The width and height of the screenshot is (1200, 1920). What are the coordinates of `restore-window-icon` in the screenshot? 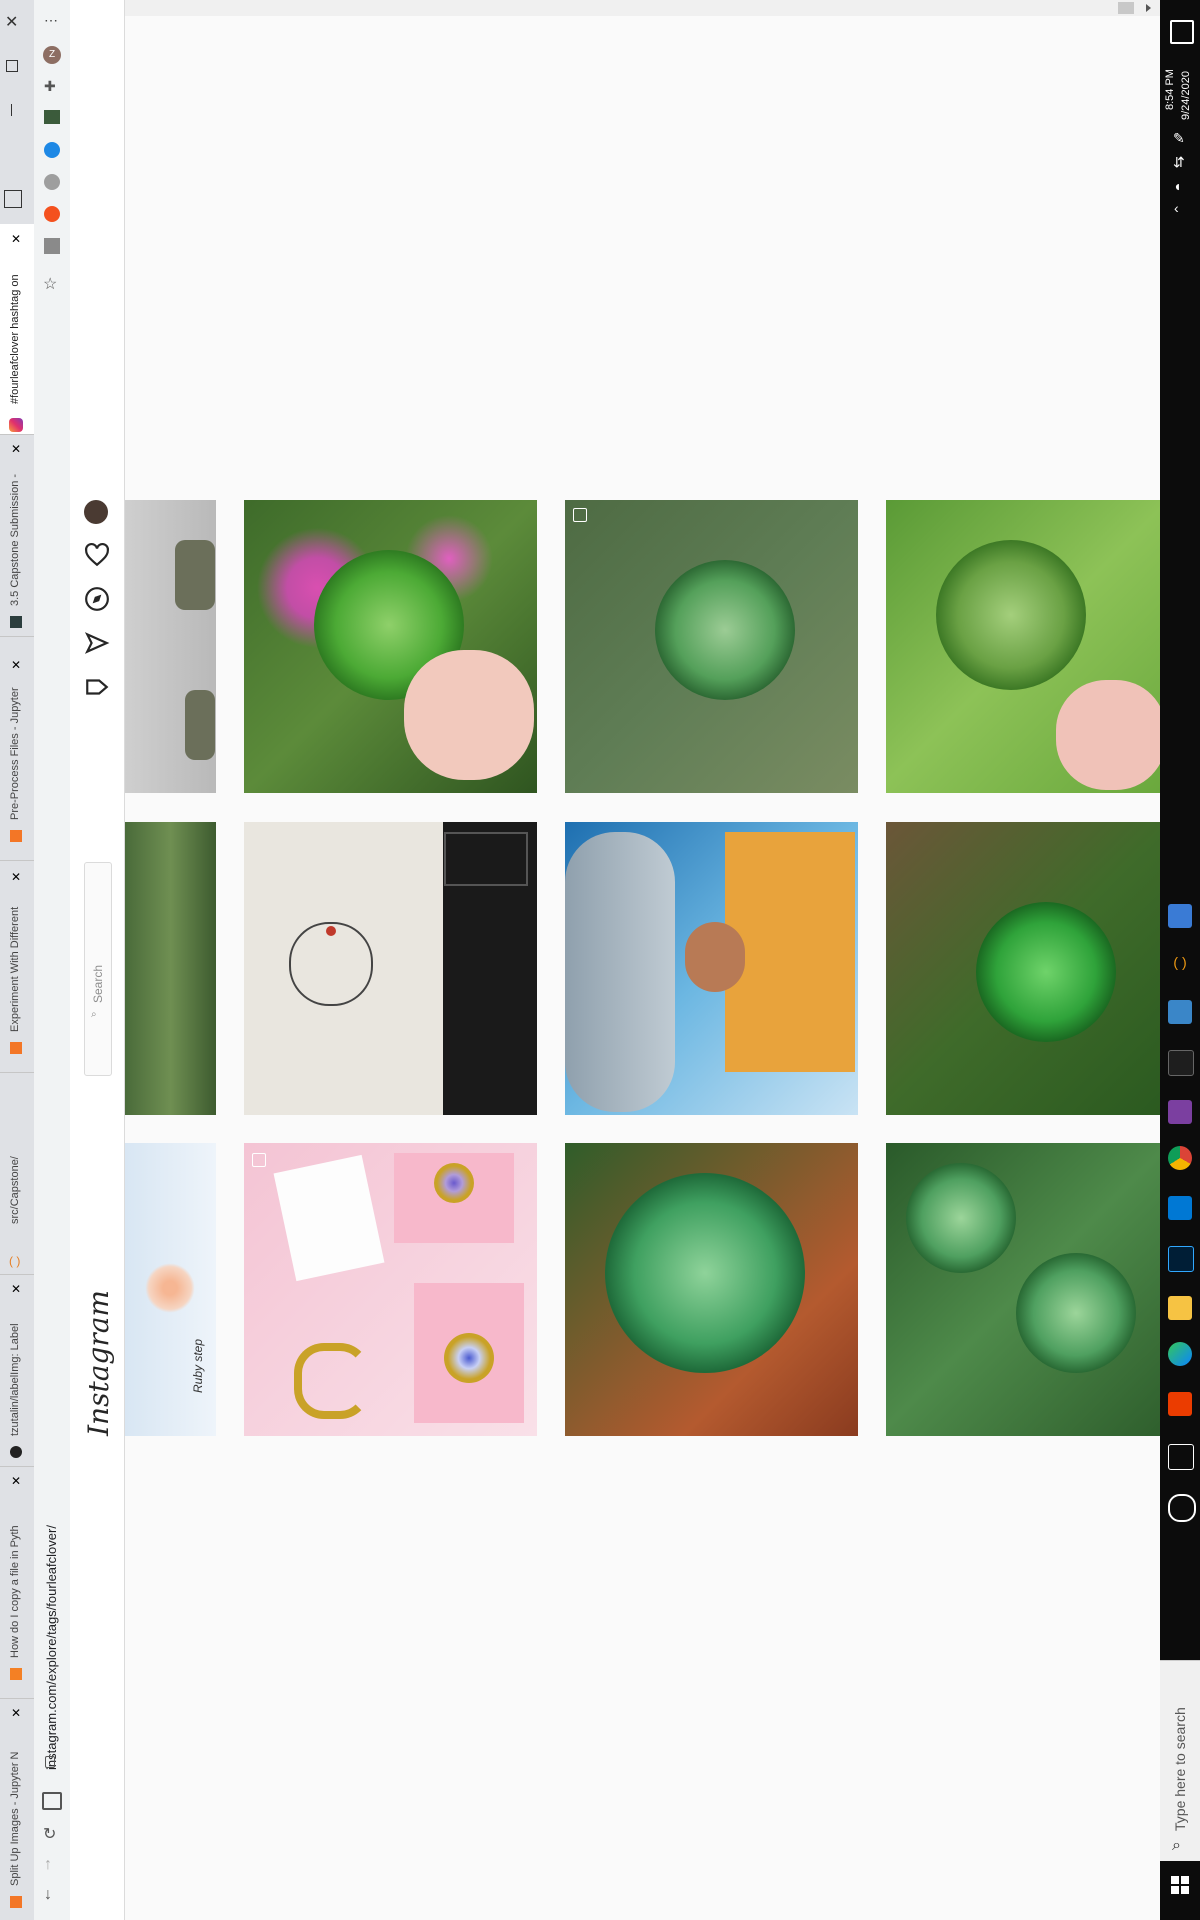 It's located at (12, 66).